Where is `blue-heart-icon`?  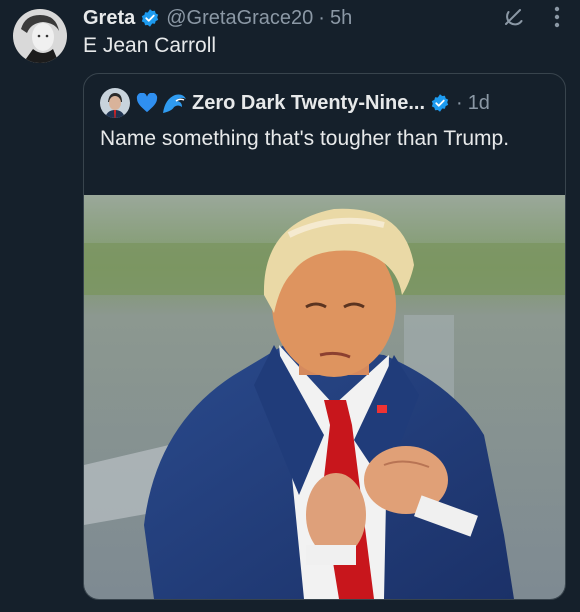
blue-heart-icon is located at coordinates (147, 103).